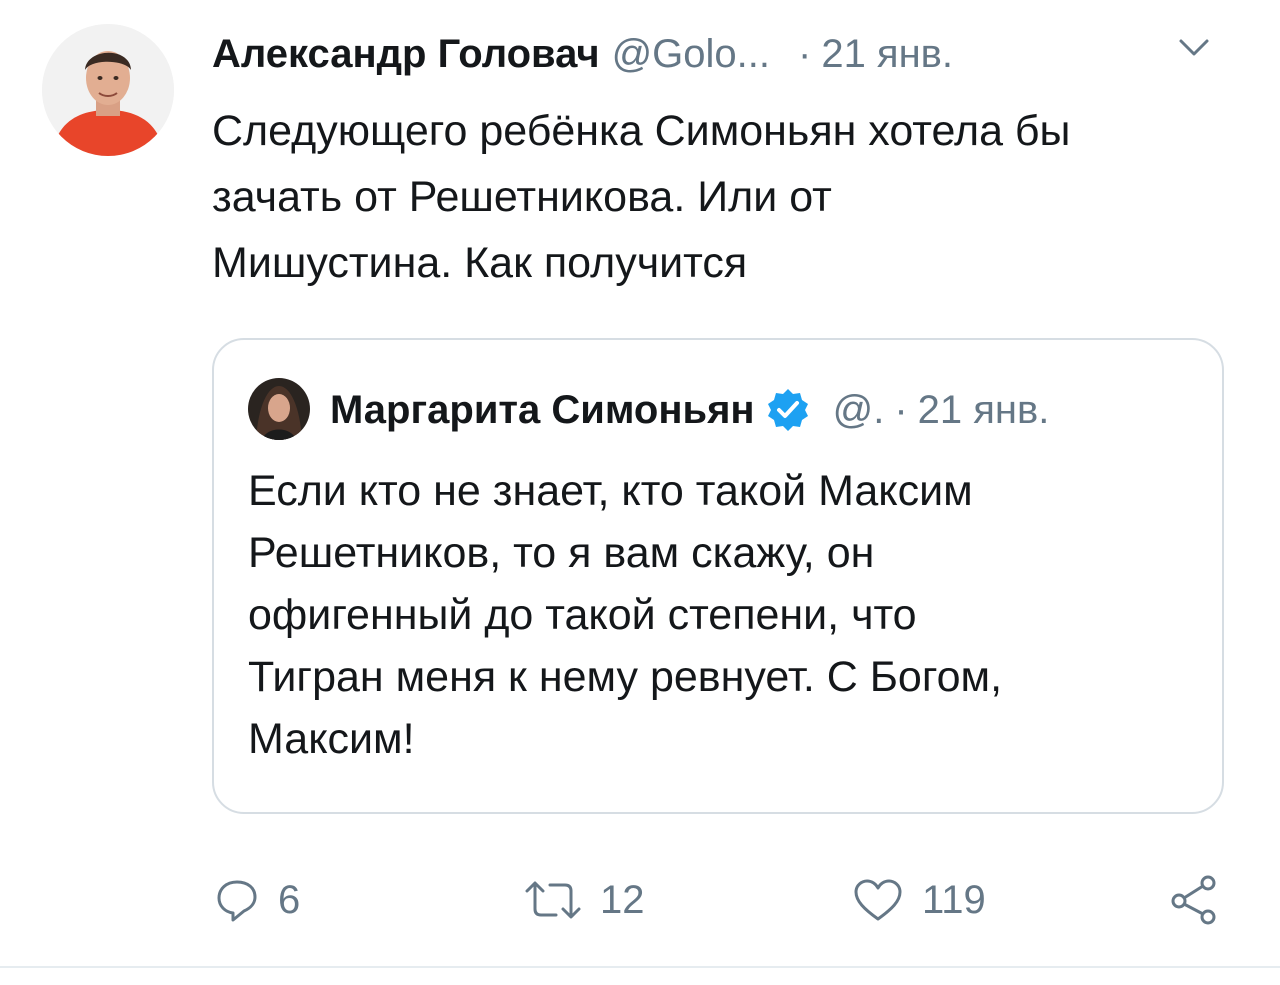 Image resolution: width=1280 pixels, height=985 pixels. Describe the element at coordinates (1194, 48) in the screenshot. I see `chevron-down-icon` at that location.